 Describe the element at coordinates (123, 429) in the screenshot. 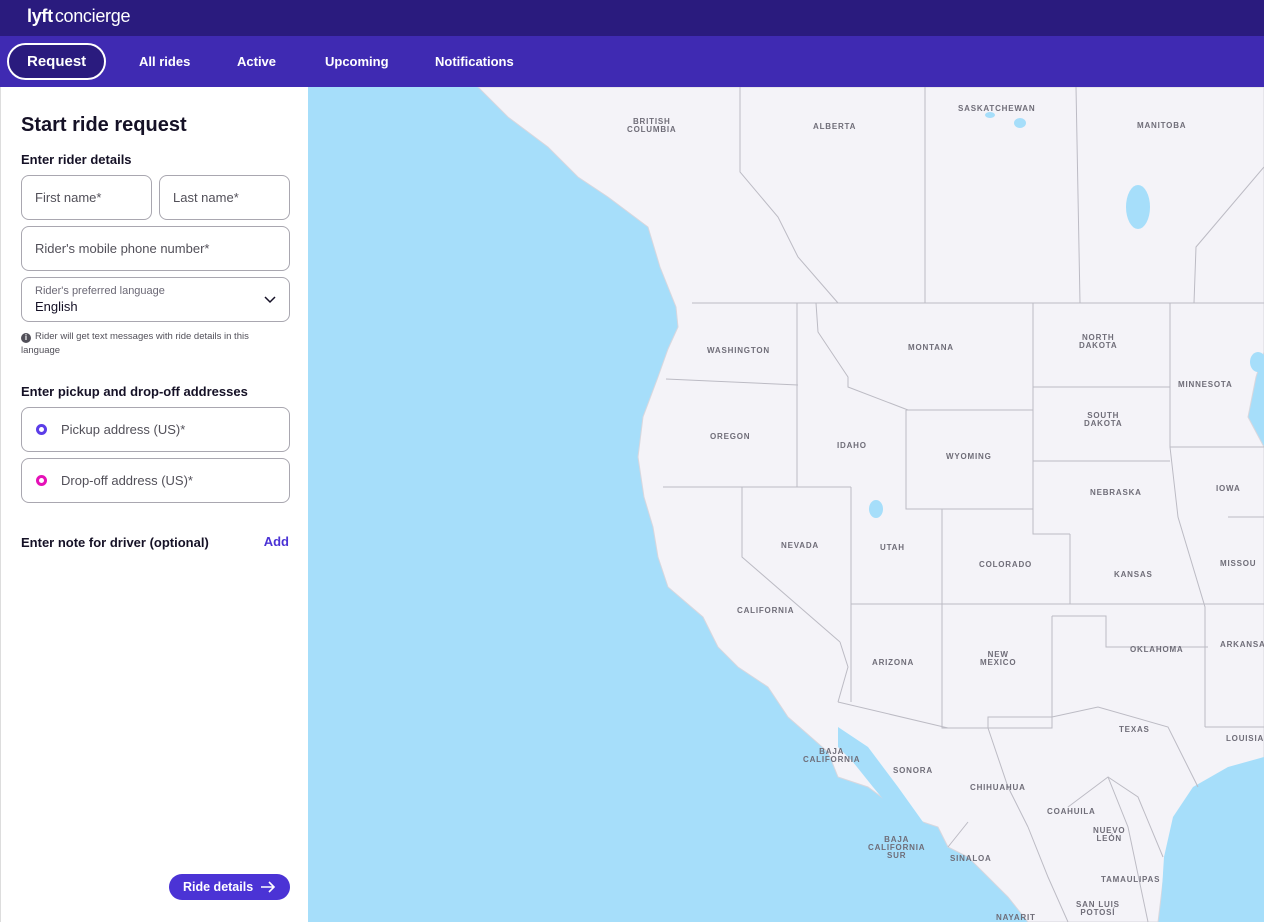

I see `pickup-placeholder: Pickup address (US)*` at that location.